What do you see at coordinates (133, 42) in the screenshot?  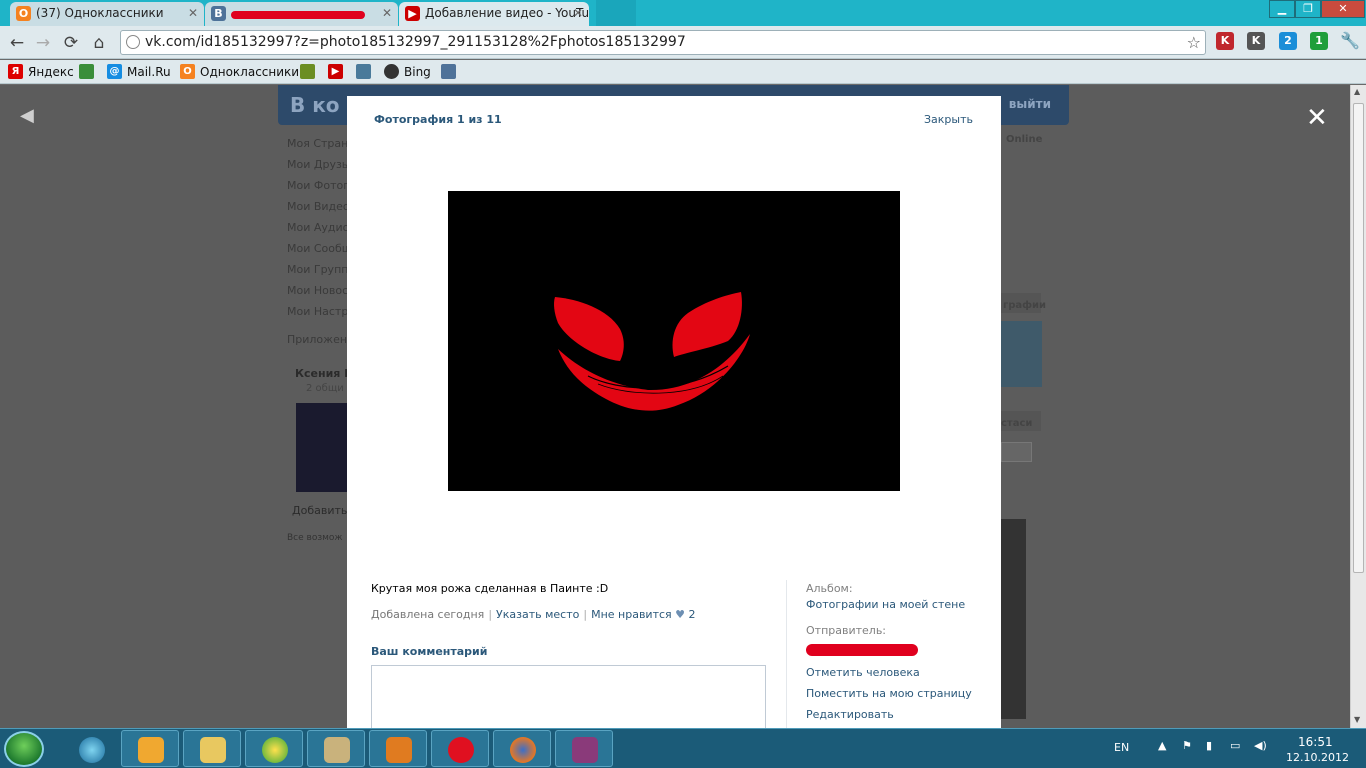 I see `globe-icon` at bounding box center [133, 42].